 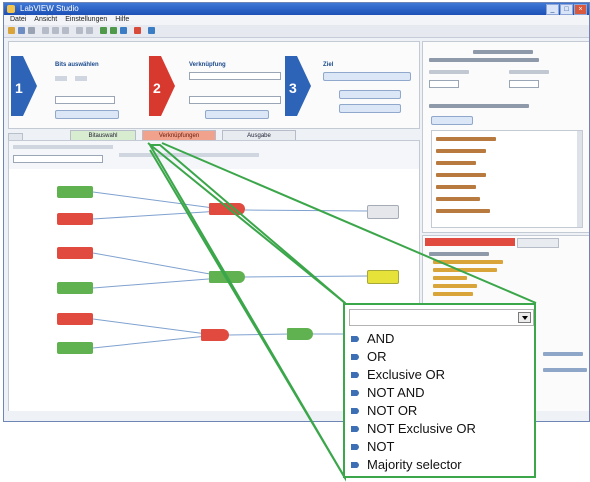 What do you see at coordinates (18, 19) in the screenshot?
I see `menu-item-datei: Datei` at bounding box center [18, 19].